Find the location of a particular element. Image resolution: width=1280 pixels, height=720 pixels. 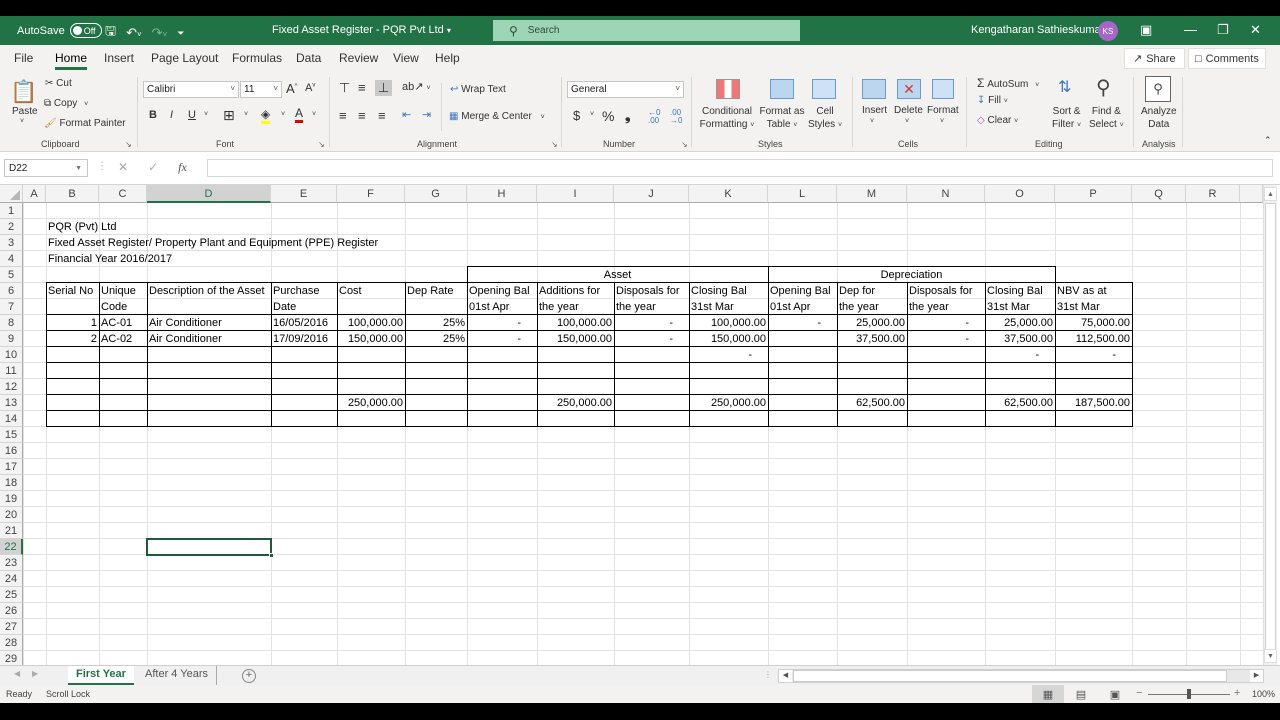

bottom-align-icon: ⊥ is located at coordinates (384, 88).